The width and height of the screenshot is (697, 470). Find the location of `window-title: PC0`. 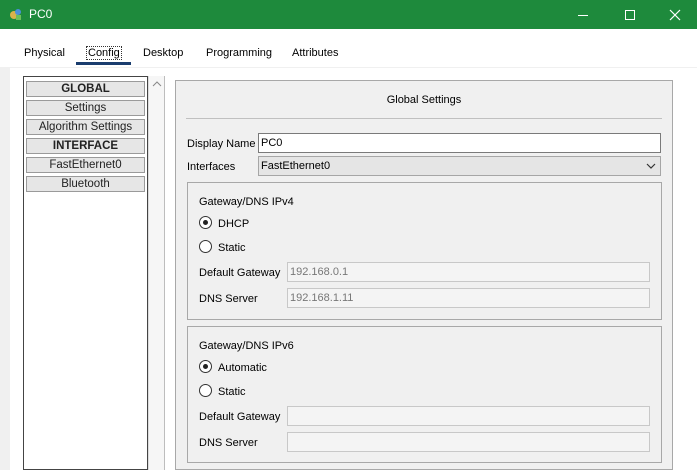

window-title: PC0 is located at coordinates (41, 14).